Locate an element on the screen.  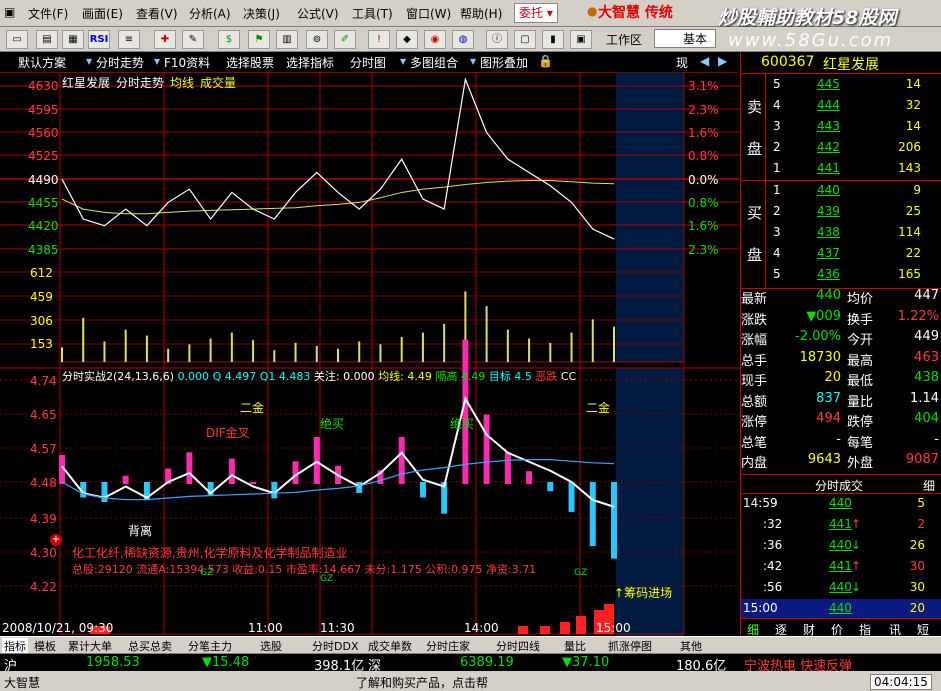
pen-icon: ✐ is located at coordinates (345, 39).